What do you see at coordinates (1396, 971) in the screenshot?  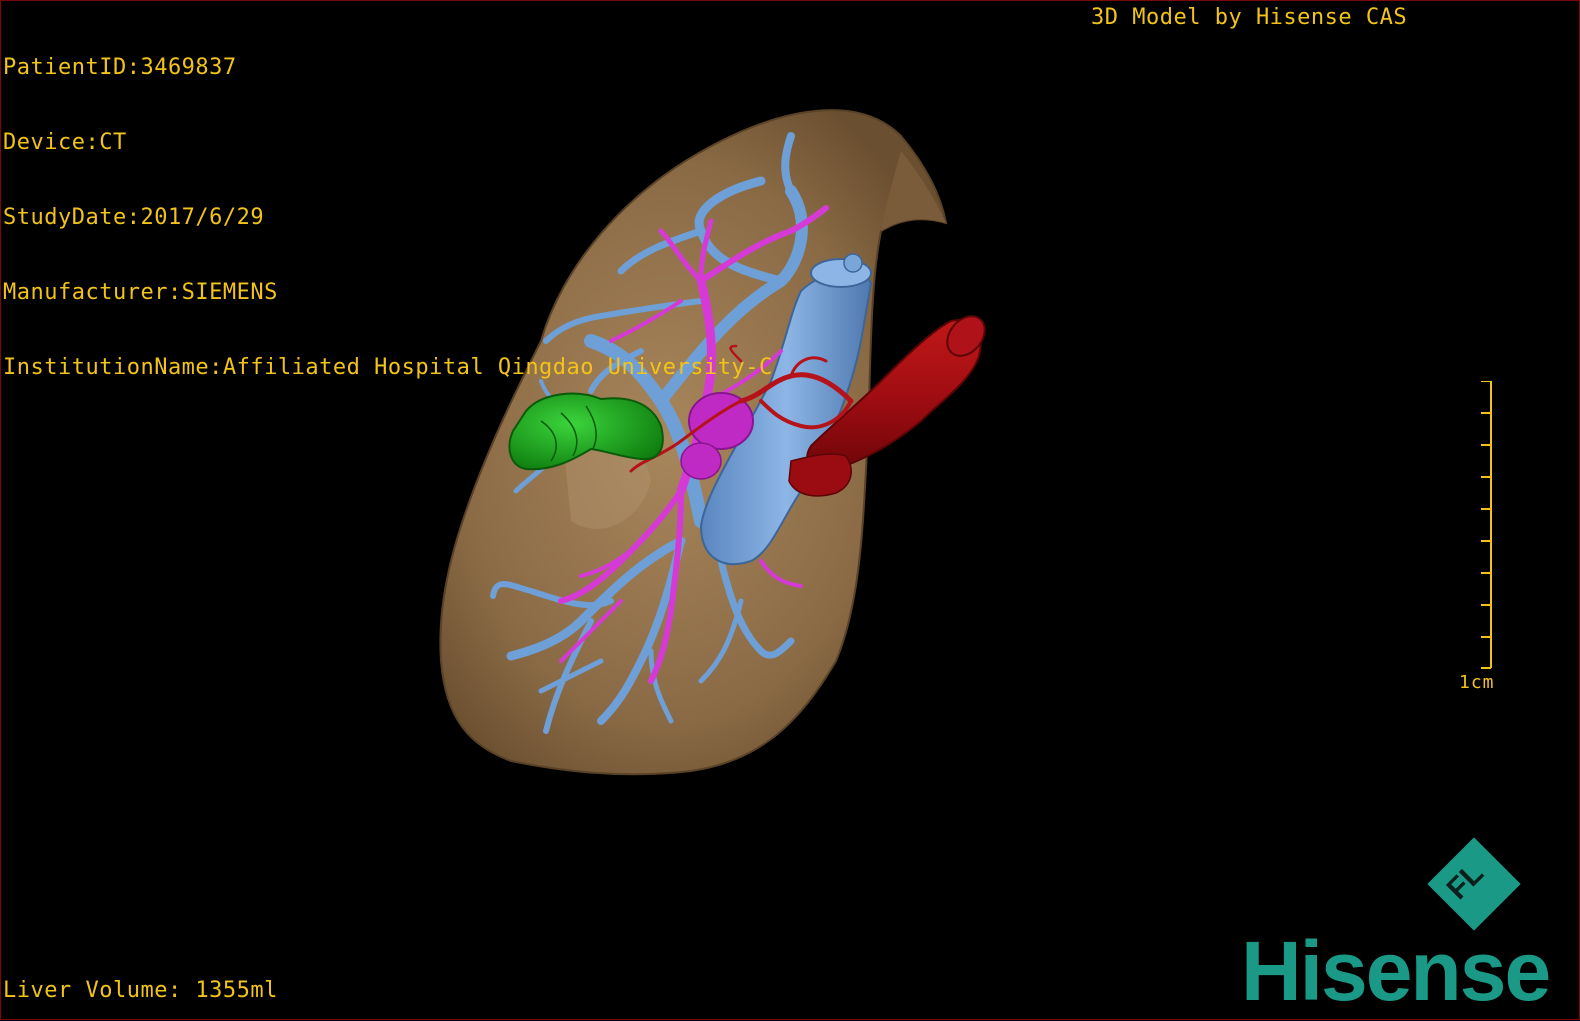 I see `hisense-logo-wordmark: Hisense` at bounding box center [1396, 971].